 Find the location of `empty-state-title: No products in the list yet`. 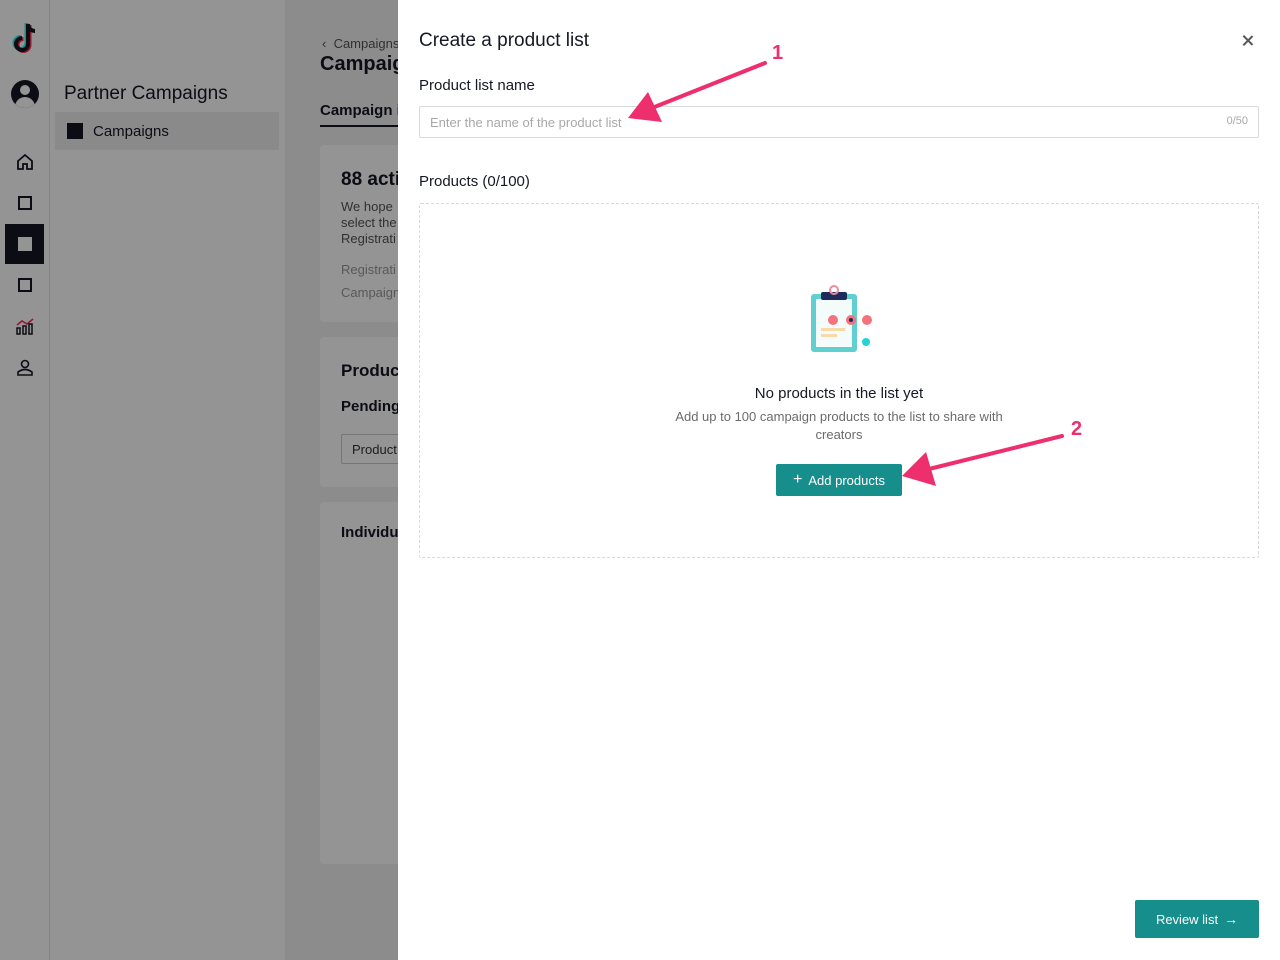

empty-state-title: No products in the list yet is located at coordinates (839, 393).